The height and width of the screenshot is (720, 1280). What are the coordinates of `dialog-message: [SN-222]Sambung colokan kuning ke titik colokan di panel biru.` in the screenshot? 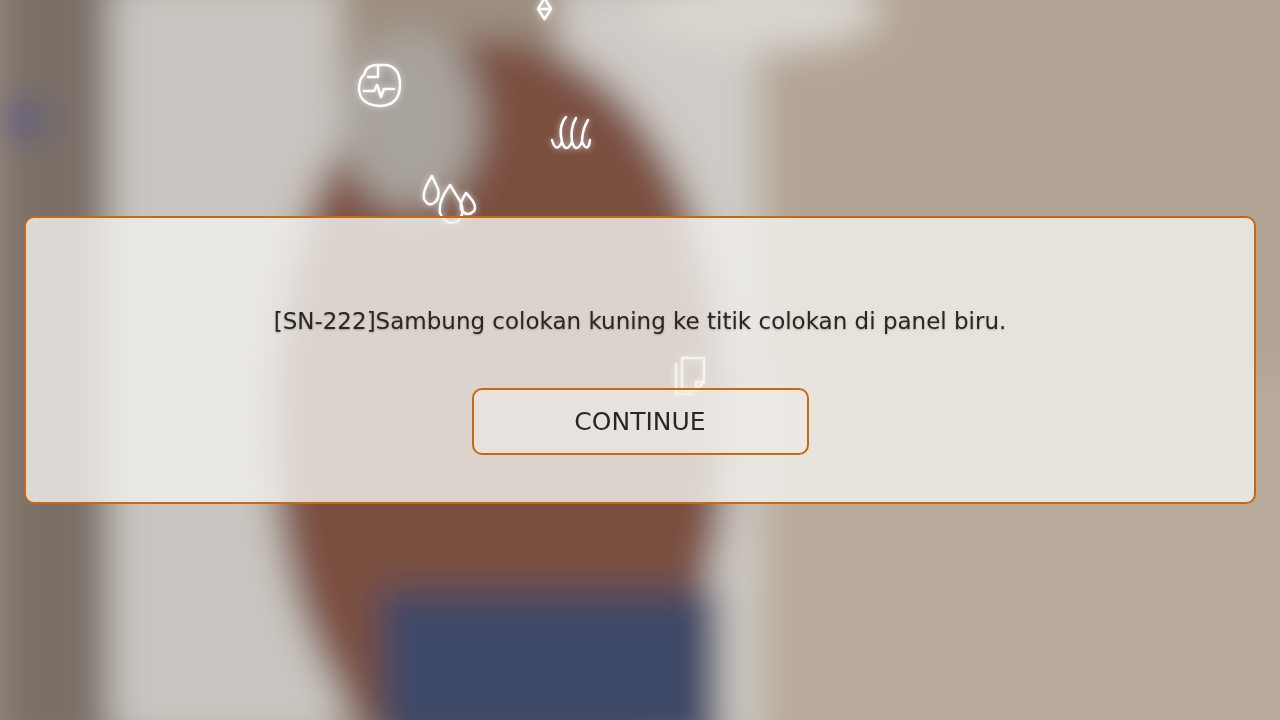 It's located at (640, 321).